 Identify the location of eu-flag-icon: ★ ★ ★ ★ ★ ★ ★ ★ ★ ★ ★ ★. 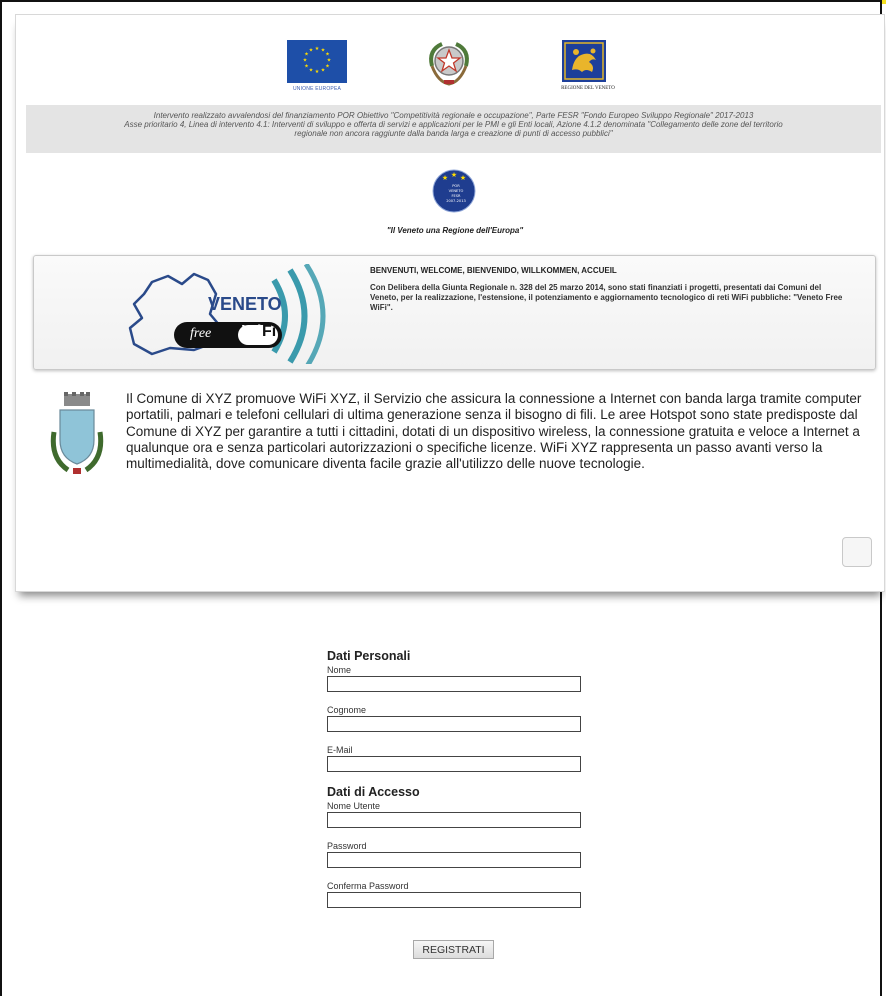
(317, 61).